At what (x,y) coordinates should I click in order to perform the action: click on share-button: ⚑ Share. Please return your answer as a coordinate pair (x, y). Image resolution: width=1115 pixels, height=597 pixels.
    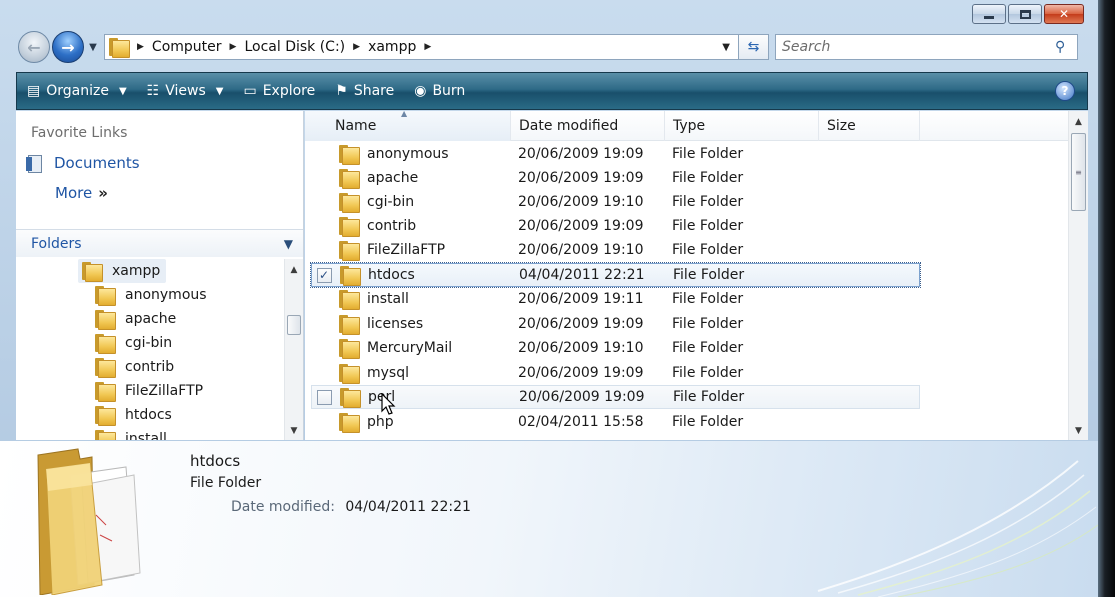
    Looking at the image, I should click on (364, 91).